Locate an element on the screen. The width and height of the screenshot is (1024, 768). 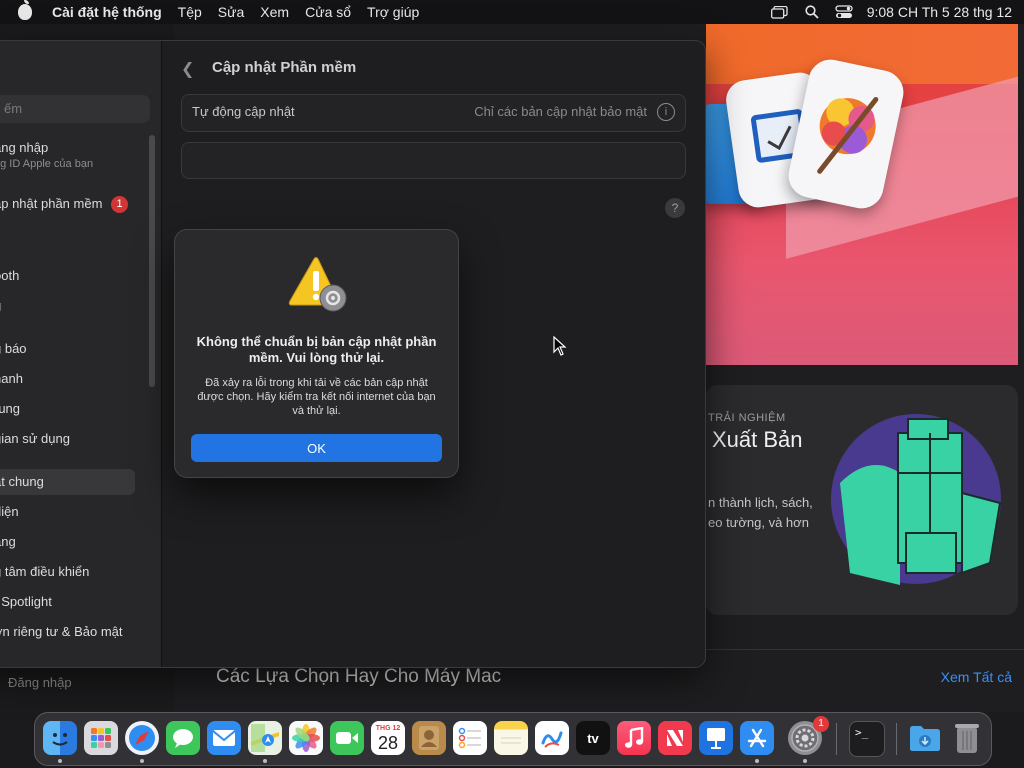
calendar-icon: THG 12 28 is located at coordinates (388, 738).